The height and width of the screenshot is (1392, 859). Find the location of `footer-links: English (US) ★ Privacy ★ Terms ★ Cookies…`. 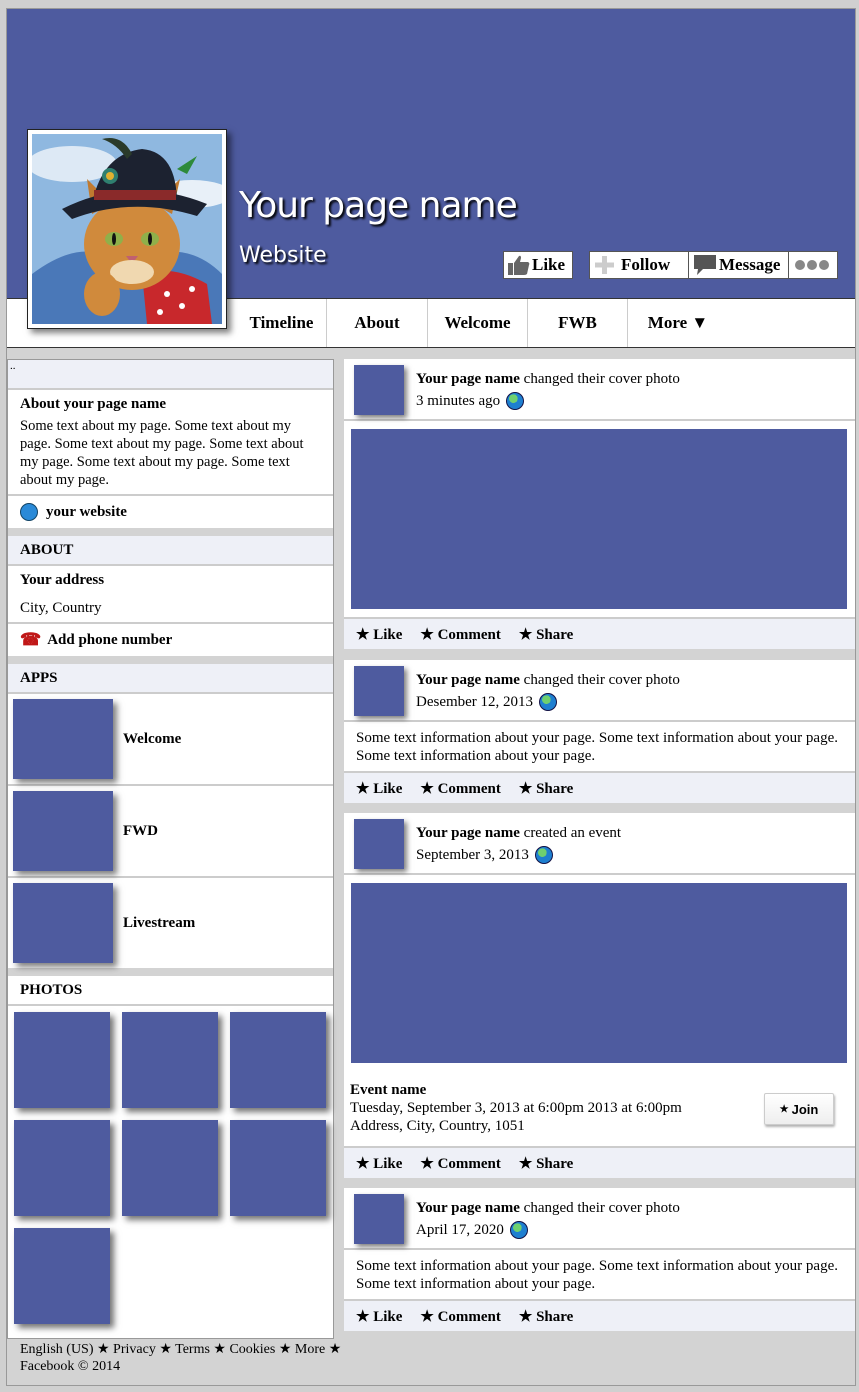

footer-links: English (US) ★ Privacy ★ Terms ★ Cookies… is located at coordinates (180, 1349).